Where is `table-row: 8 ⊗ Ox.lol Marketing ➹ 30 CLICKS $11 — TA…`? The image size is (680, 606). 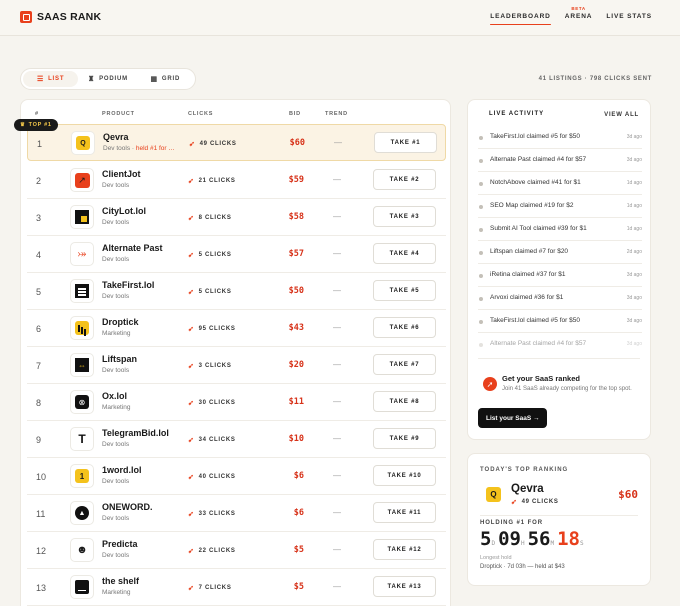
table-row: 8 ⊗ Ox.lol Marketing ➹ 30 CLICKS $11 — TA… is located at coordinates (236, 402).